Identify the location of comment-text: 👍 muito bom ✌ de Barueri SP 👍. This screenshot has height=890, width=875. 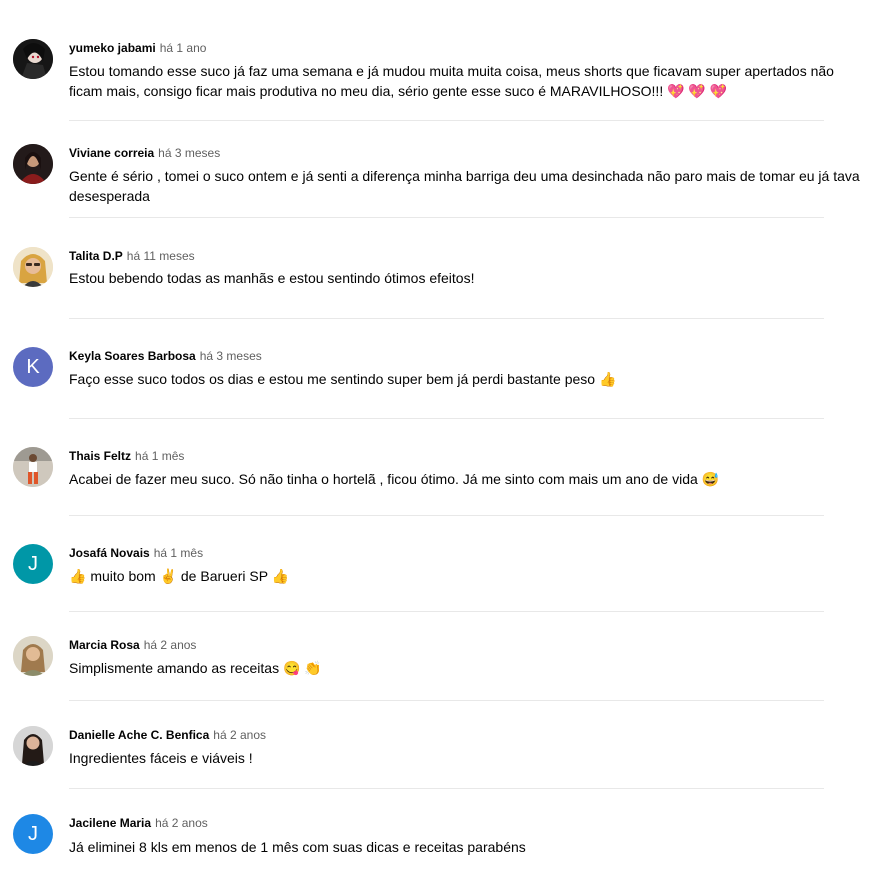
(179, 576).